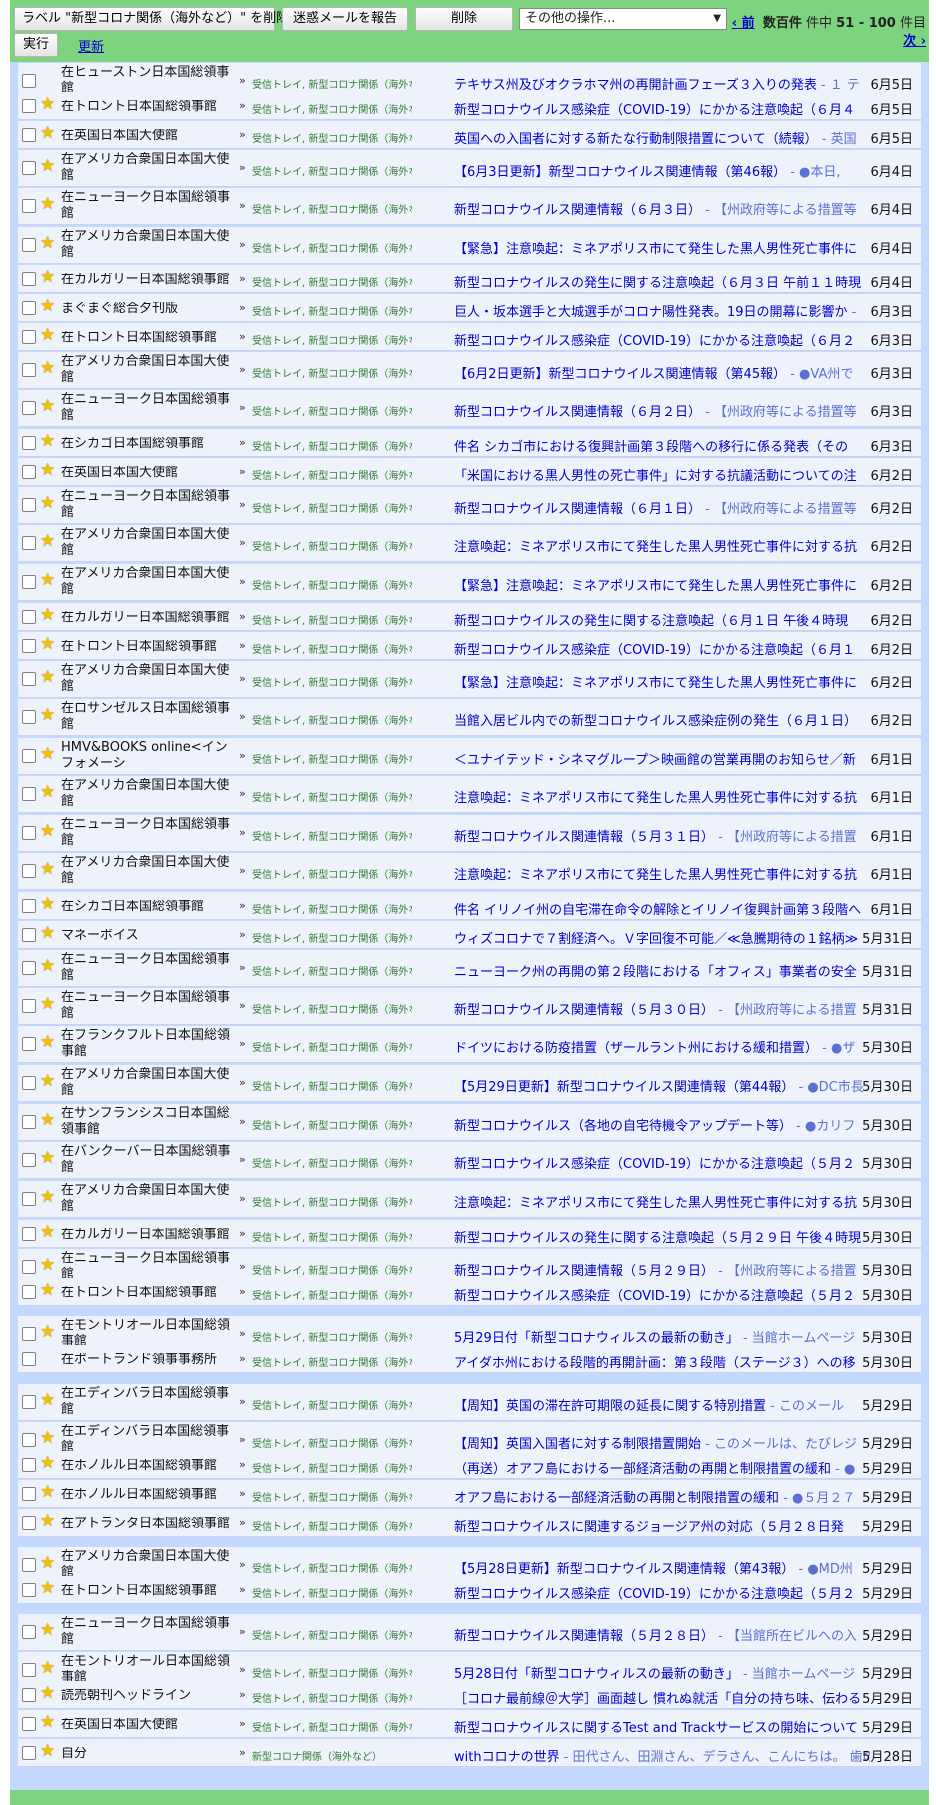 The image size is (936, 1805). Describe the element at coordinates (662, 410) in the screenshot. I see `message-subject-link: 新型コロナウイルス関連情報（６月２日） - 【州政府等による措置等` at that location.